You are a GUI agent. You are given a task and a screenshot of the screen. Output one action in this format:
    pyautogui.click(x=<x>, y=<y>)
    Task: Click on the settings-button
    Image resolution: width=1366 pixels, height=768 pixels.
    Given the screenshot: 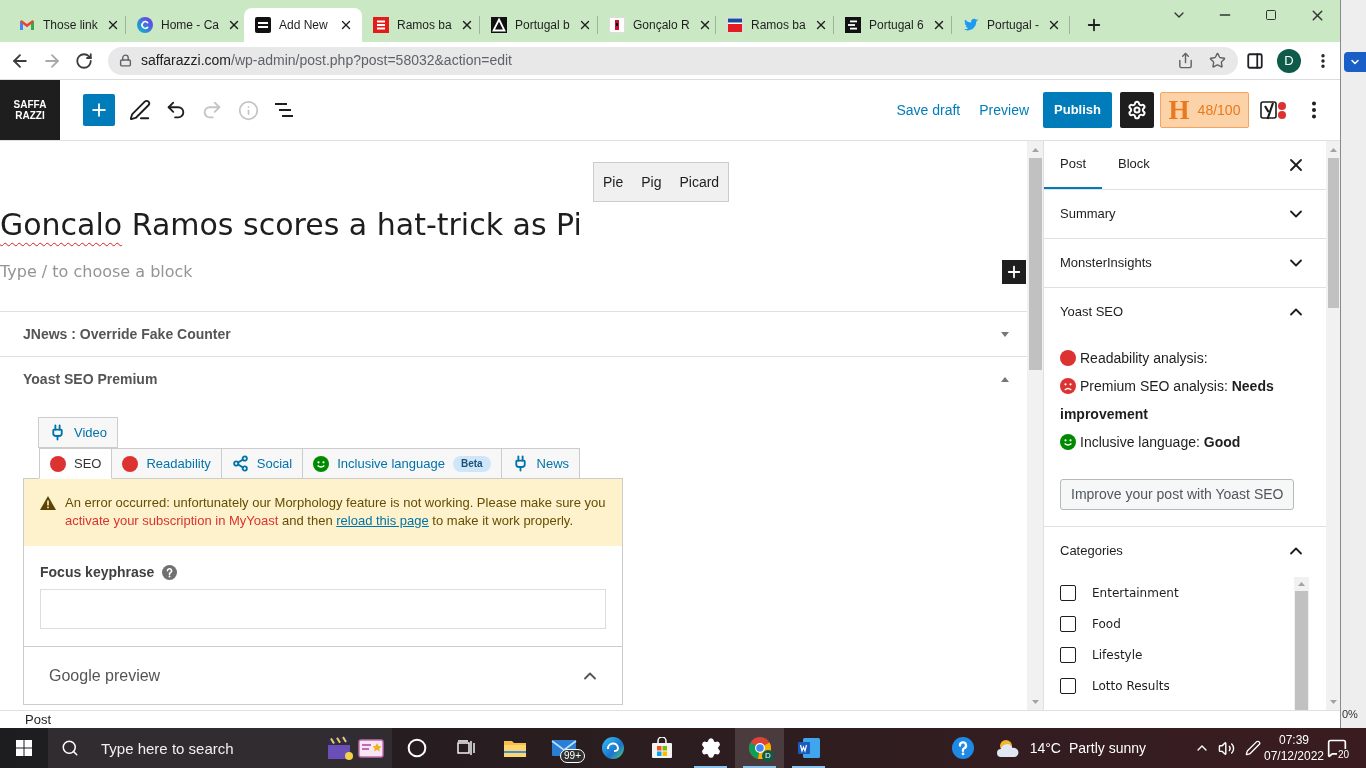 What is the action you would take?
    pyautogui.click(x=1137, y=110)
    